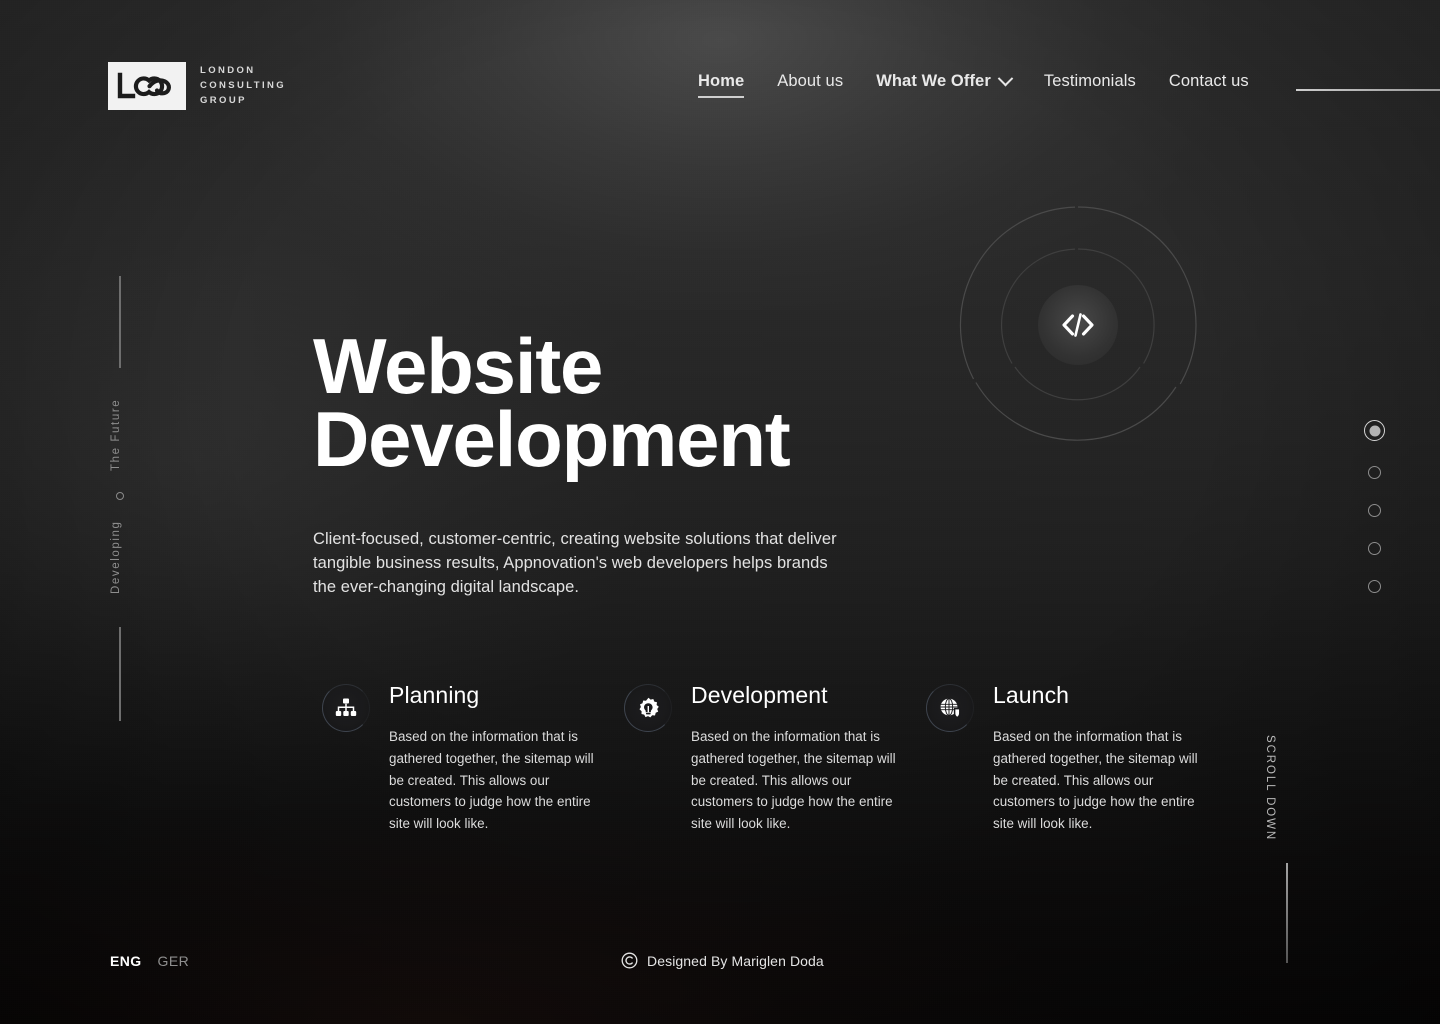 Image resolution: width=1440 pixels, height=1024 pixels. I want to click on nav-item-what-we-offer: What We Offer, so click(945, 84).